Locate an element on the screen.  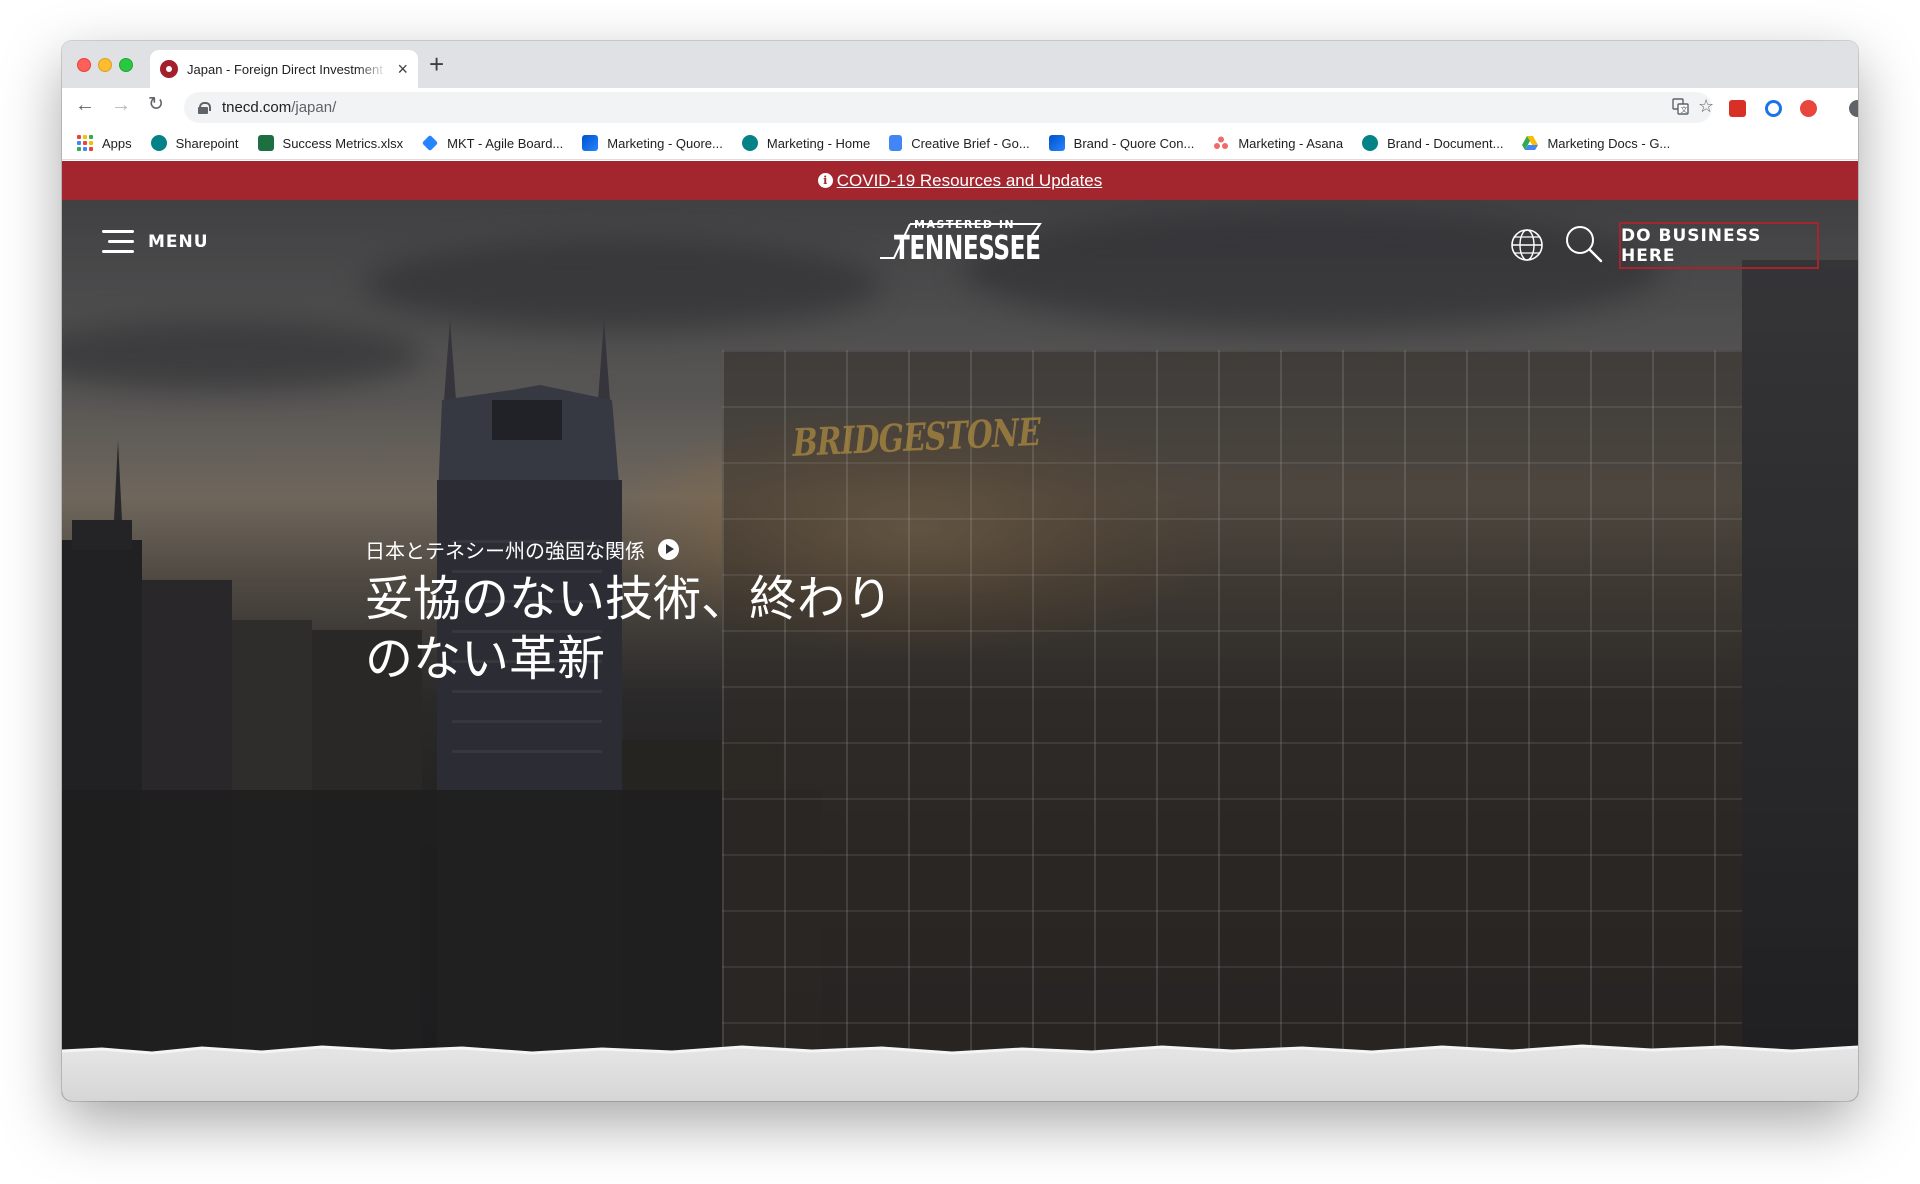
back-arrow-icon: ← is located at coordinates (85, 105).